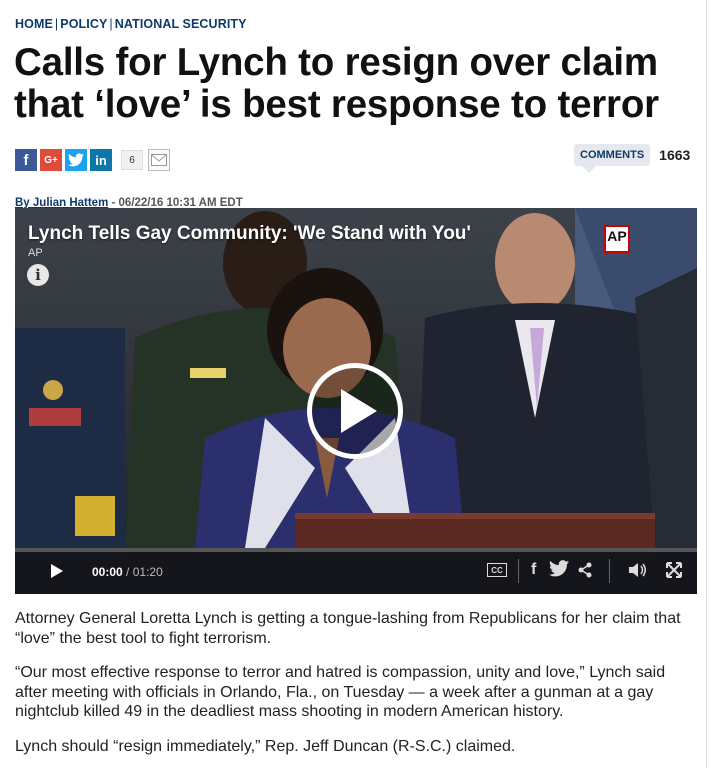 The image size is (716, 768). I want to click on linkedin-icon: in, so click(101, 160).